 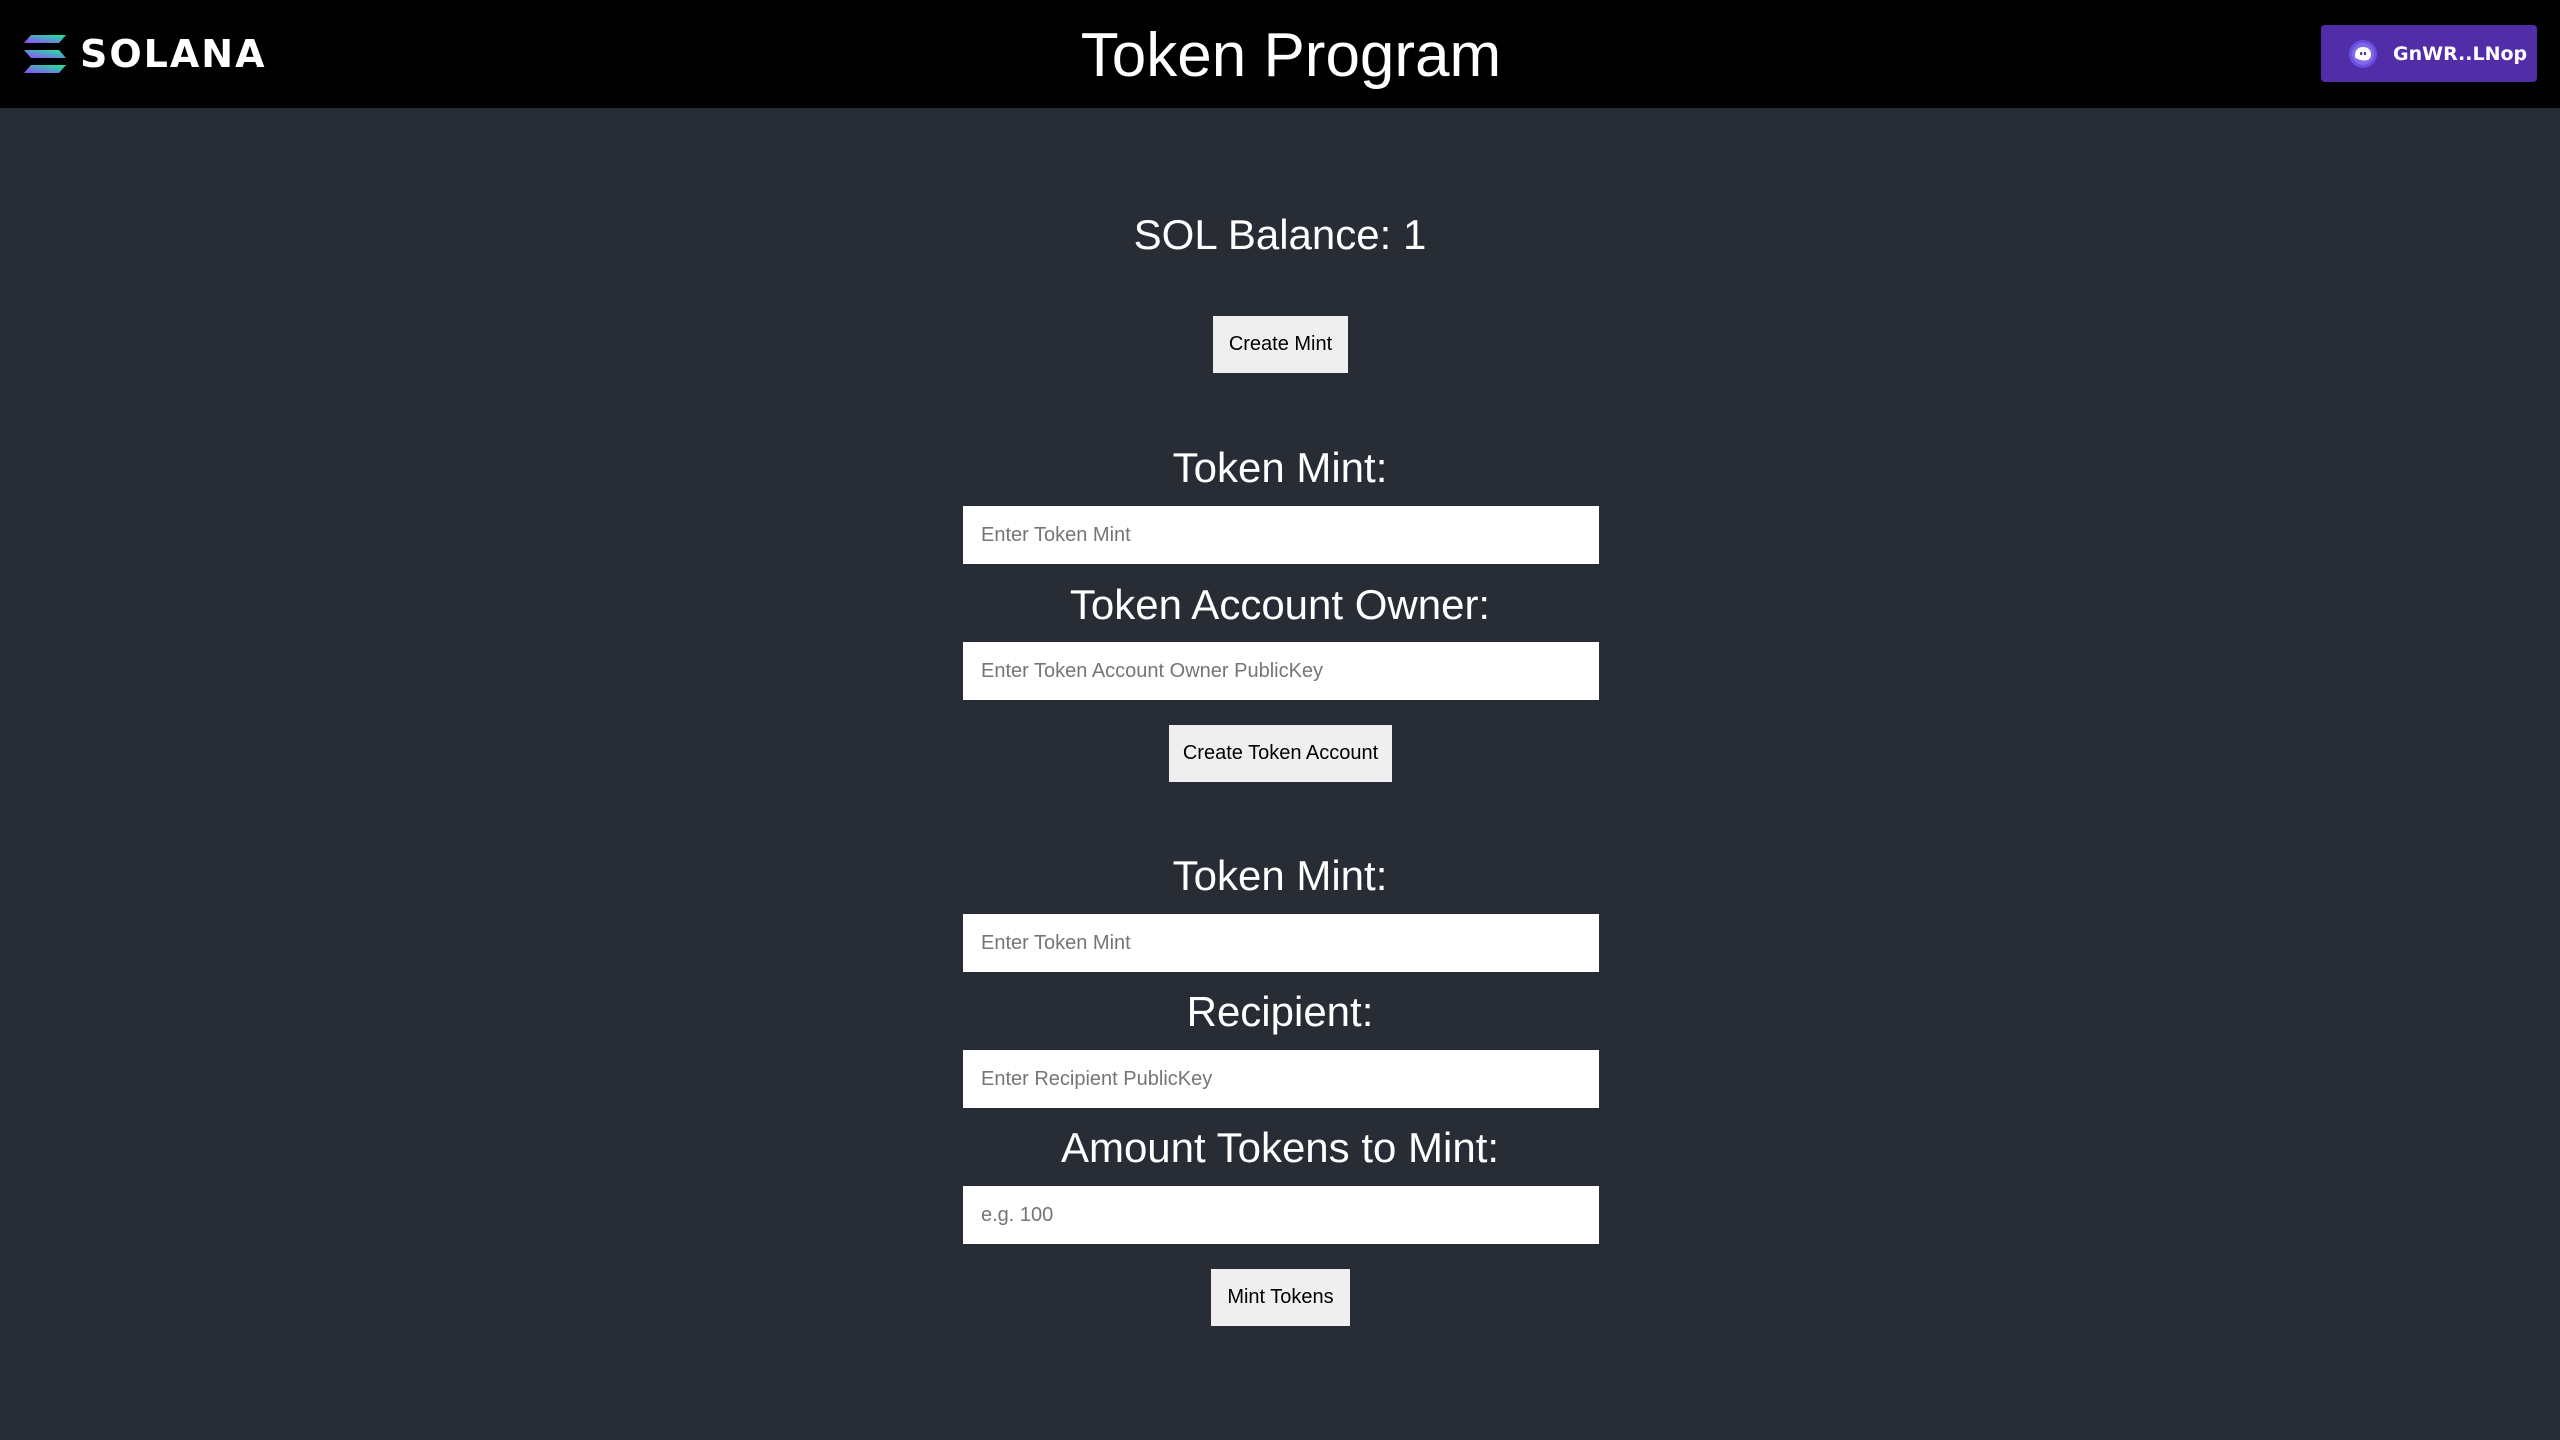 I want to click on token-account-owner-input, so click(x=1281, y=671).